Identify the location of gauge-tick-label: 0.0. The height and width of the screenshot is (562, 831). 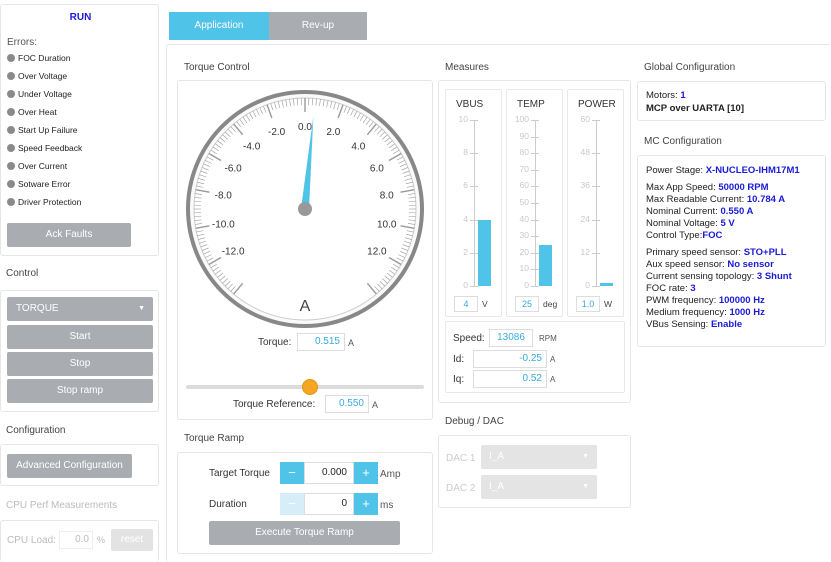
(305, 127).